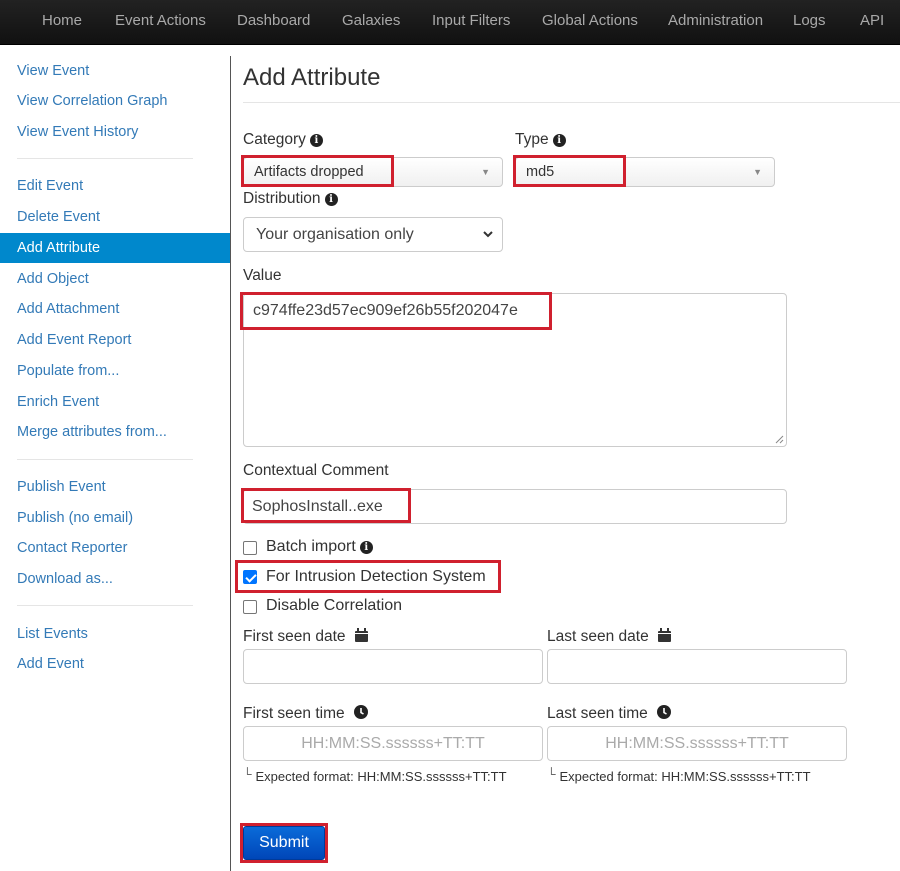 Image resolution: width=900 pixels, height=871 pixels. I want to click on category-label-text: Category, so click(274, 139).